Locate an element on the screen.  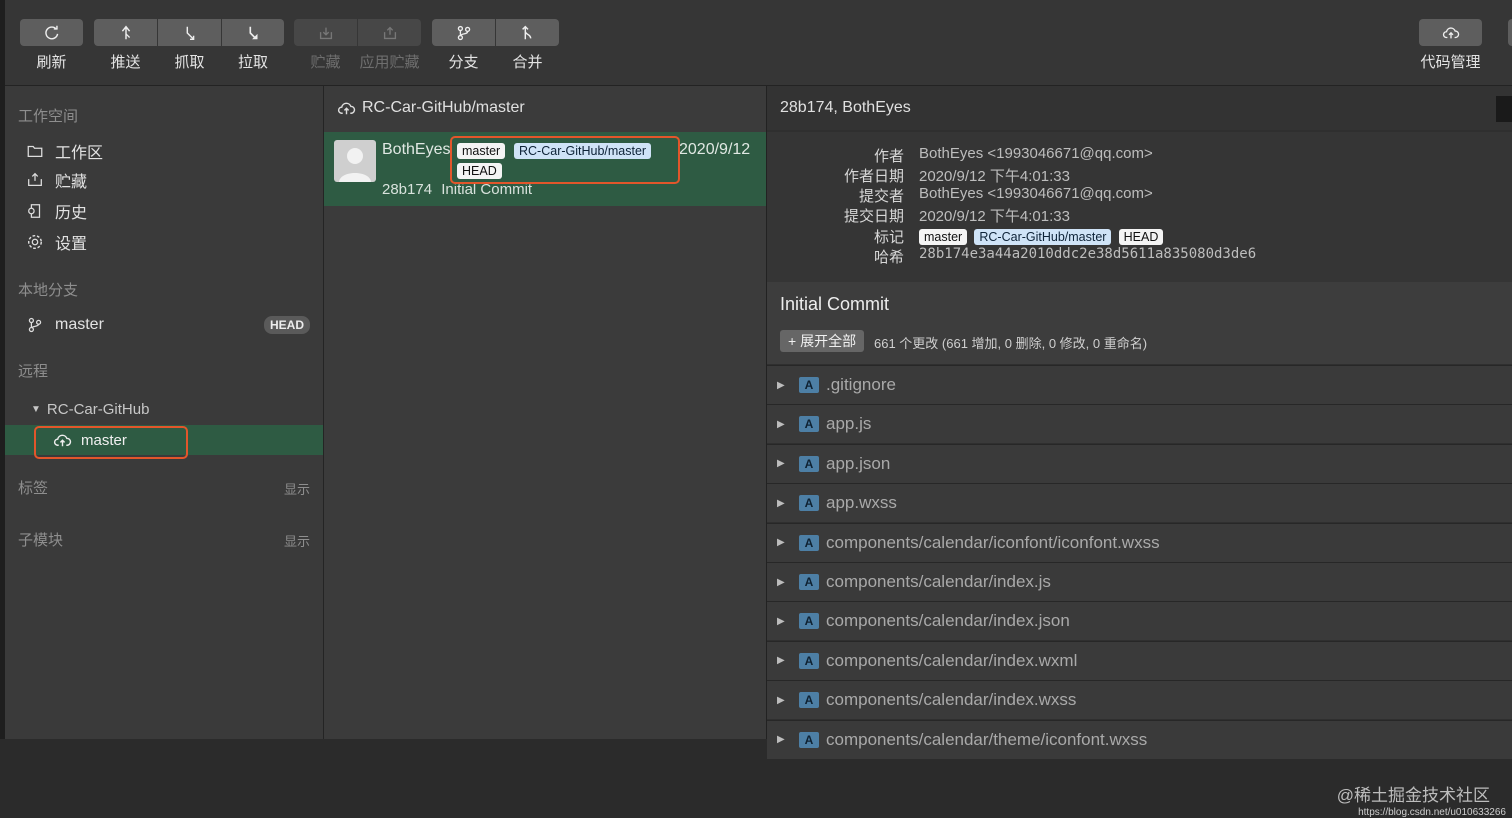
details-author: BothEyes is located at coordinates (876, 107).